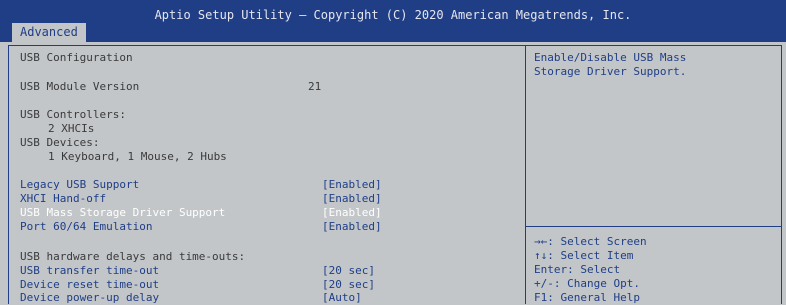  I want to click on help-text-line-1: Enable/Disable USB Mass, so click(610, 57).